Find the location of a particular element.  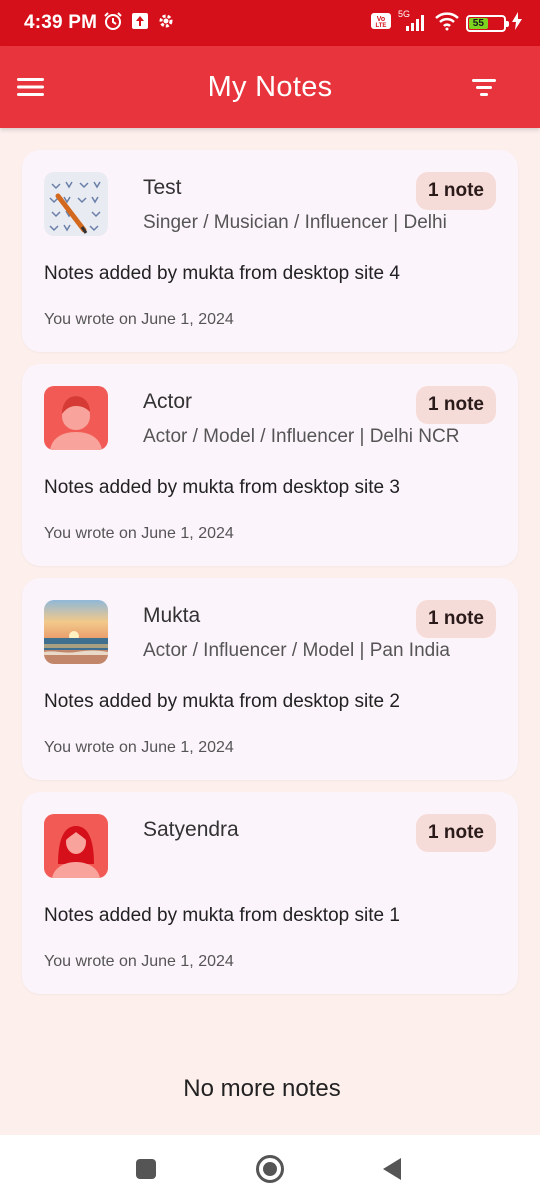

female-placeholder-icon is located at coordinates (76, 846).